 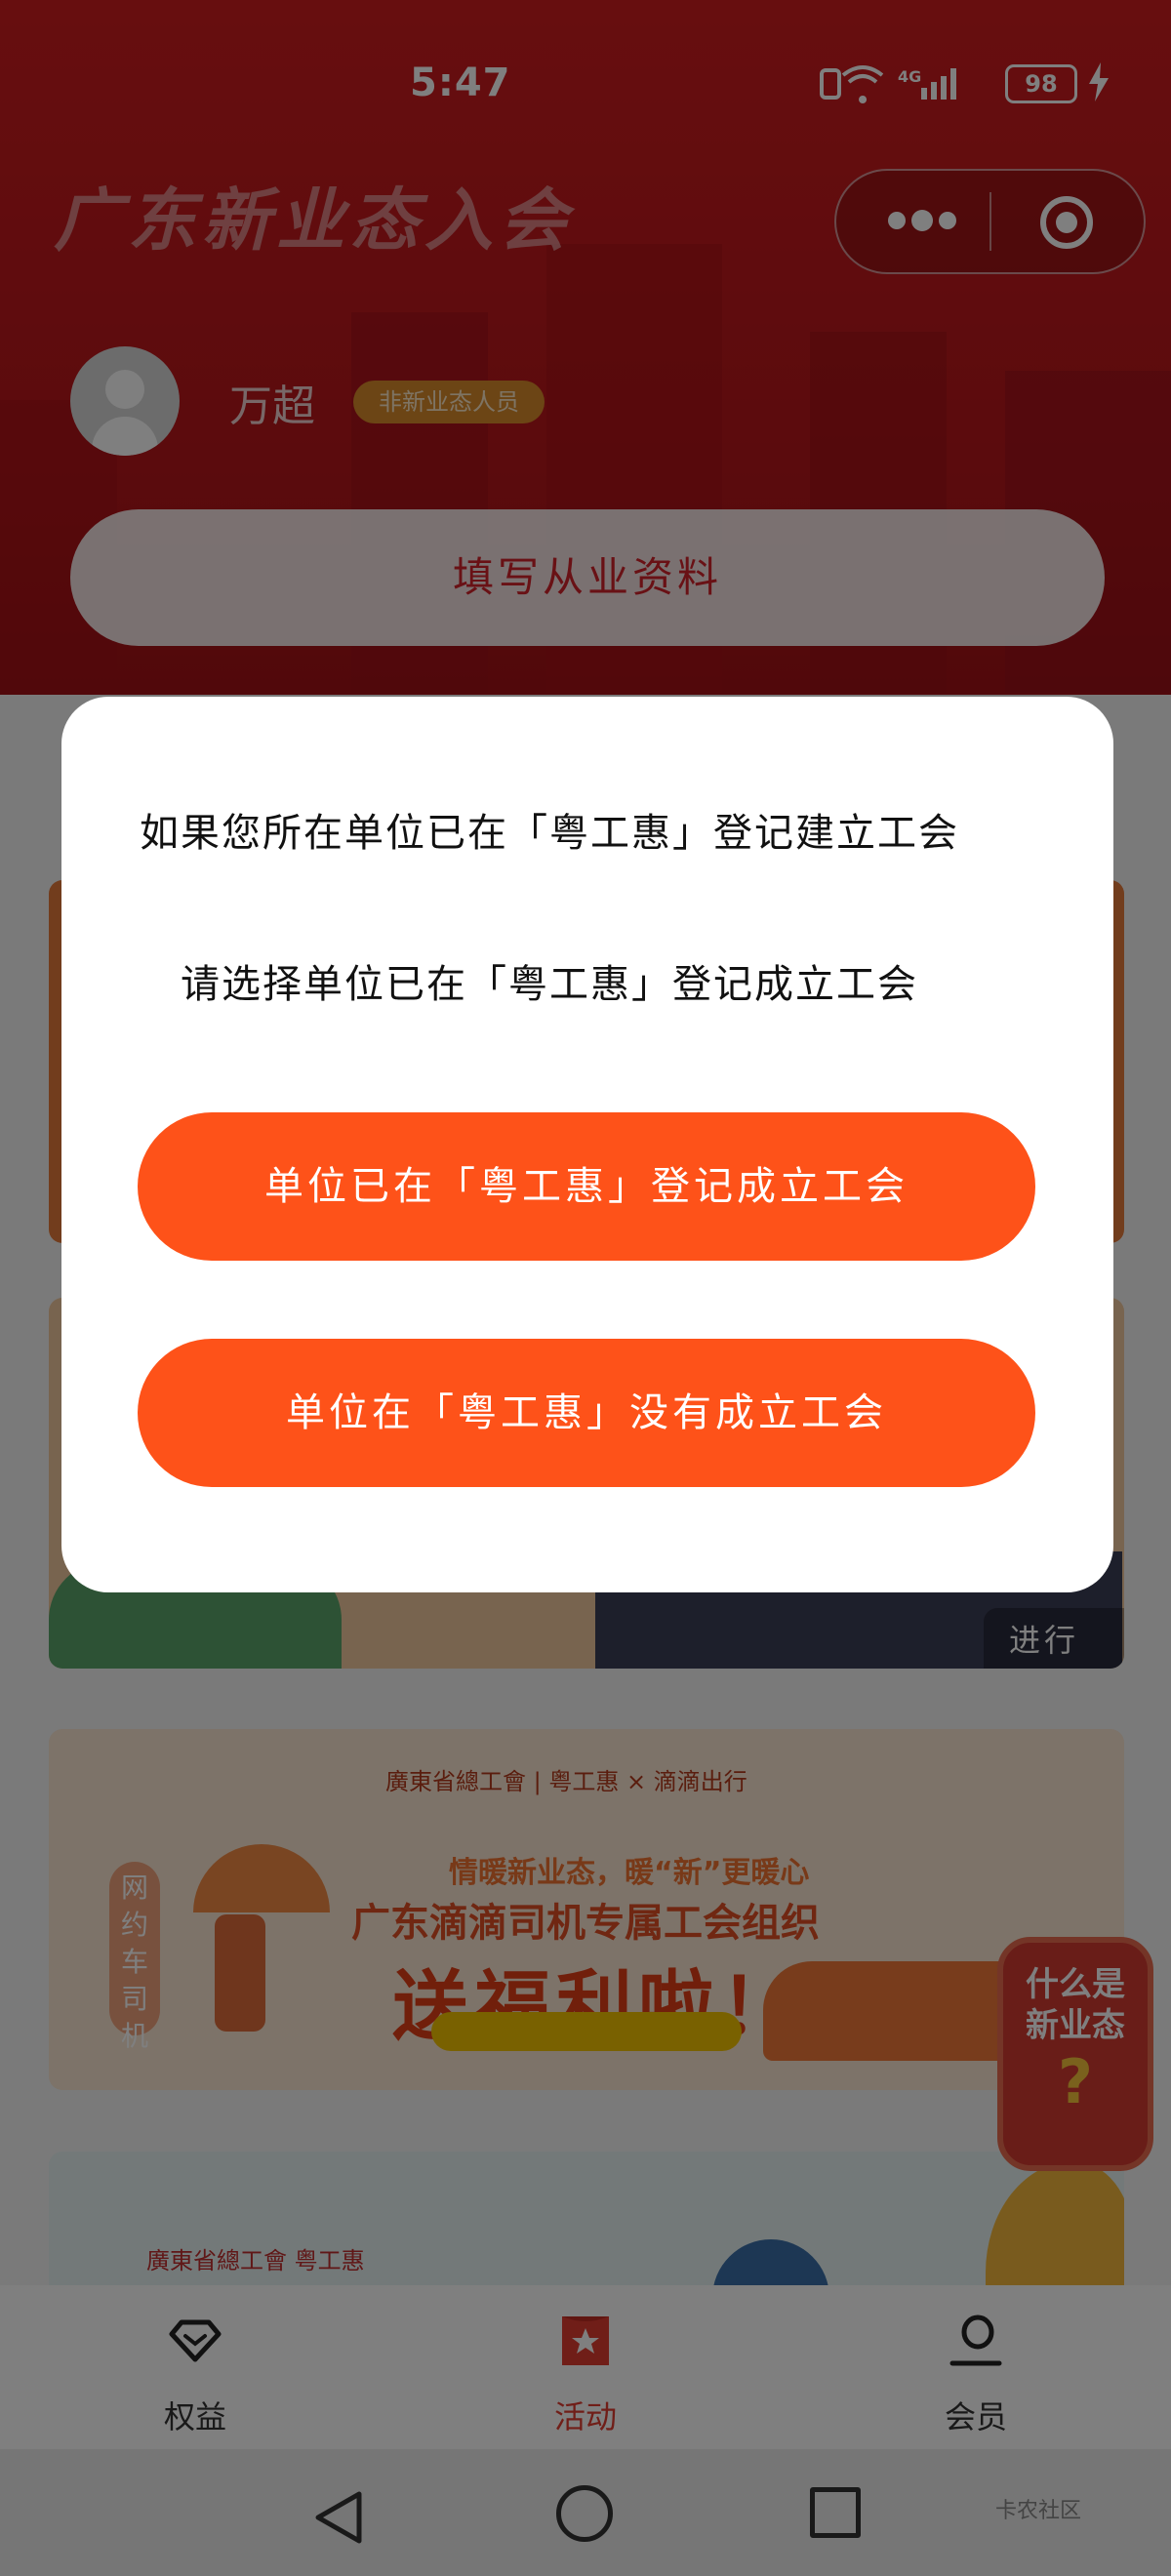 What do you see at coordinates (586, 1413) in the screenshot?
I see `no-union-button: 单位在「粤工惠」没有成立工会` at bounding box center [586, 1413].